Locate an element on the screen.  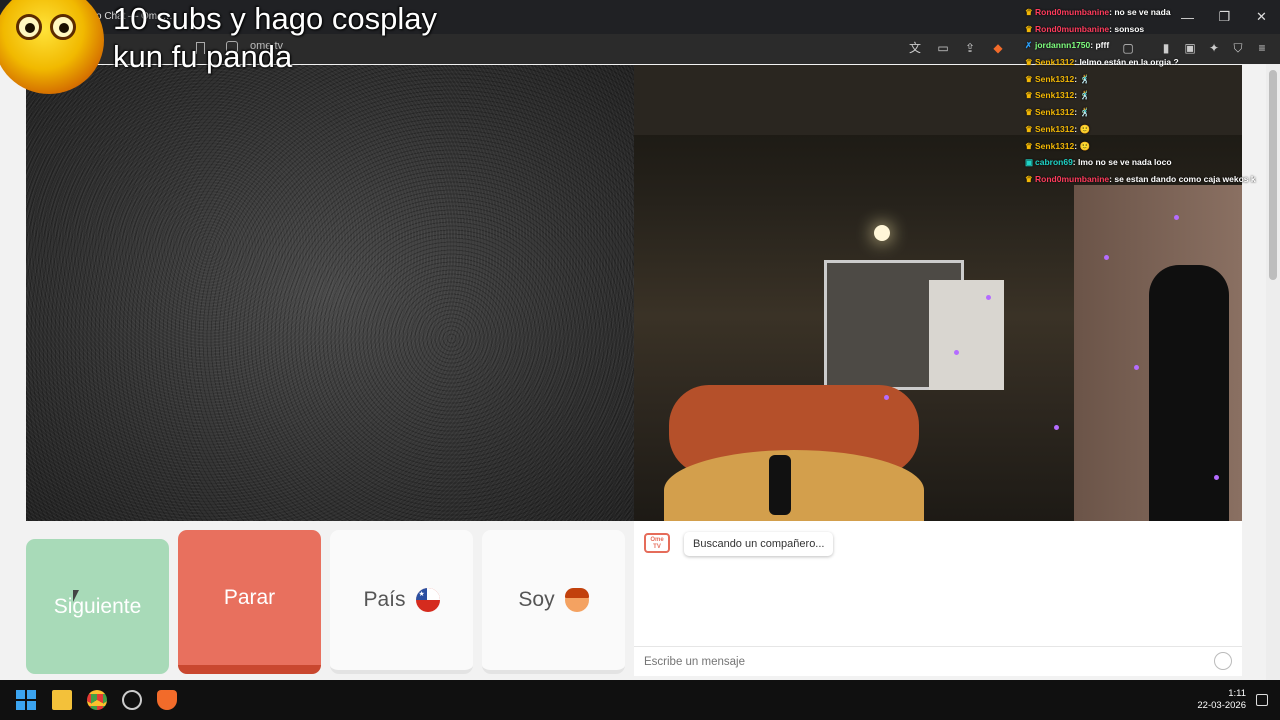
chat-username: cabron69 is located at coordinates (1054, 162).